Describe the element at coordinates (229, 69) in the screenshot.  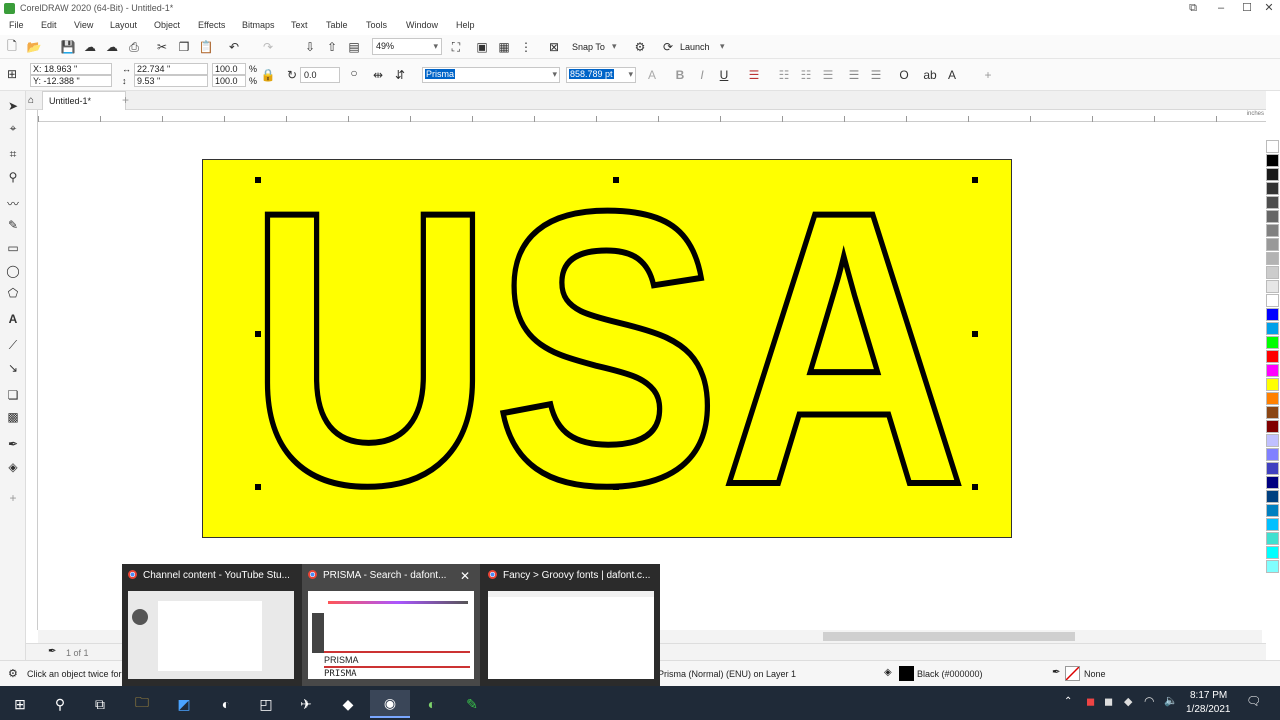
I see `scale-width-field: 100.0` at that location.